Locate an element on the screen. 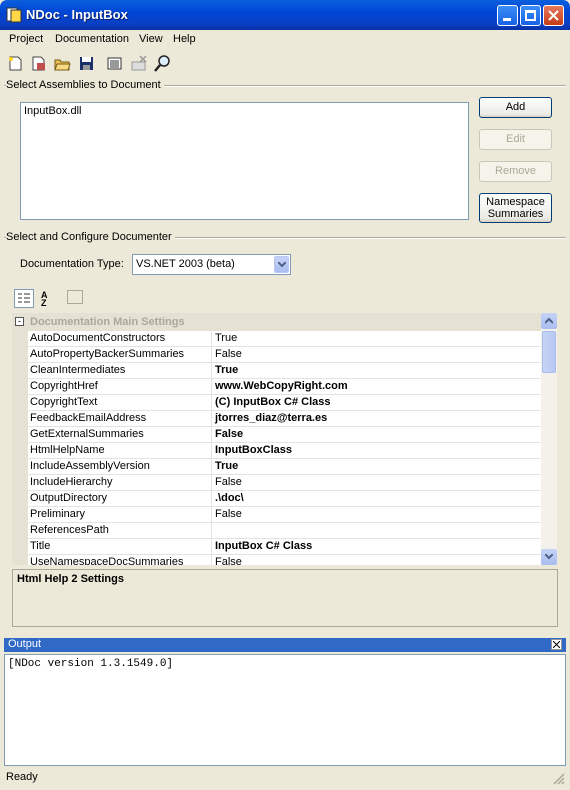 This screenshot has width=570, height=790. property-name: CopyrightHref is located at coordinates (64, 386).